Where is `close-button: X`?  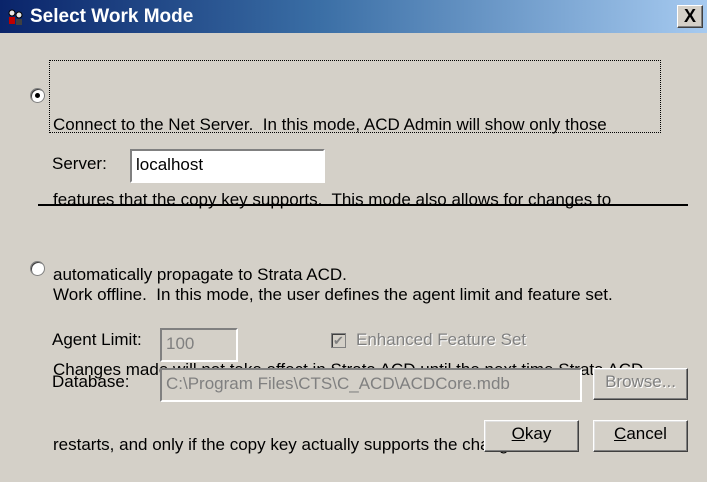
close-button: X is located at coordinates (690, 16).